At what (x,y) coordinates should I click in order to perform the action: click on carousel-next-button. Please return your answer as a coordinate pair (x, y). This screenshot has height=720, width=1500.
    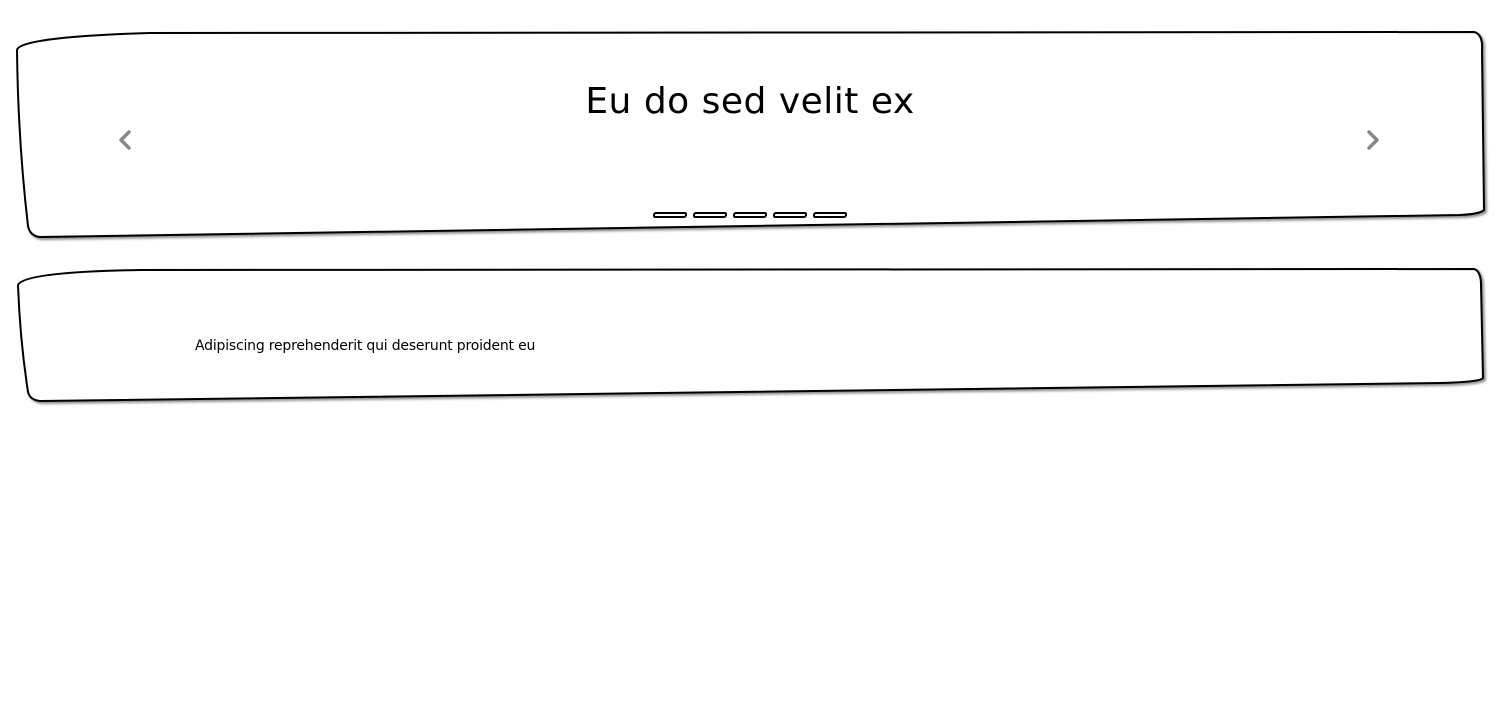
    Looking at the image, I should click on (1372, 140).